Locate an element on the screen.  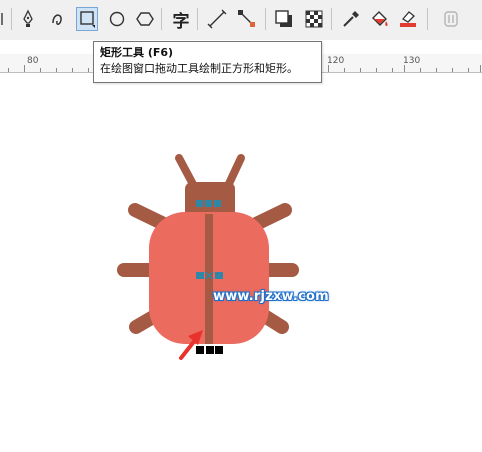
wing-split-line is located at coordinates (209, 279).